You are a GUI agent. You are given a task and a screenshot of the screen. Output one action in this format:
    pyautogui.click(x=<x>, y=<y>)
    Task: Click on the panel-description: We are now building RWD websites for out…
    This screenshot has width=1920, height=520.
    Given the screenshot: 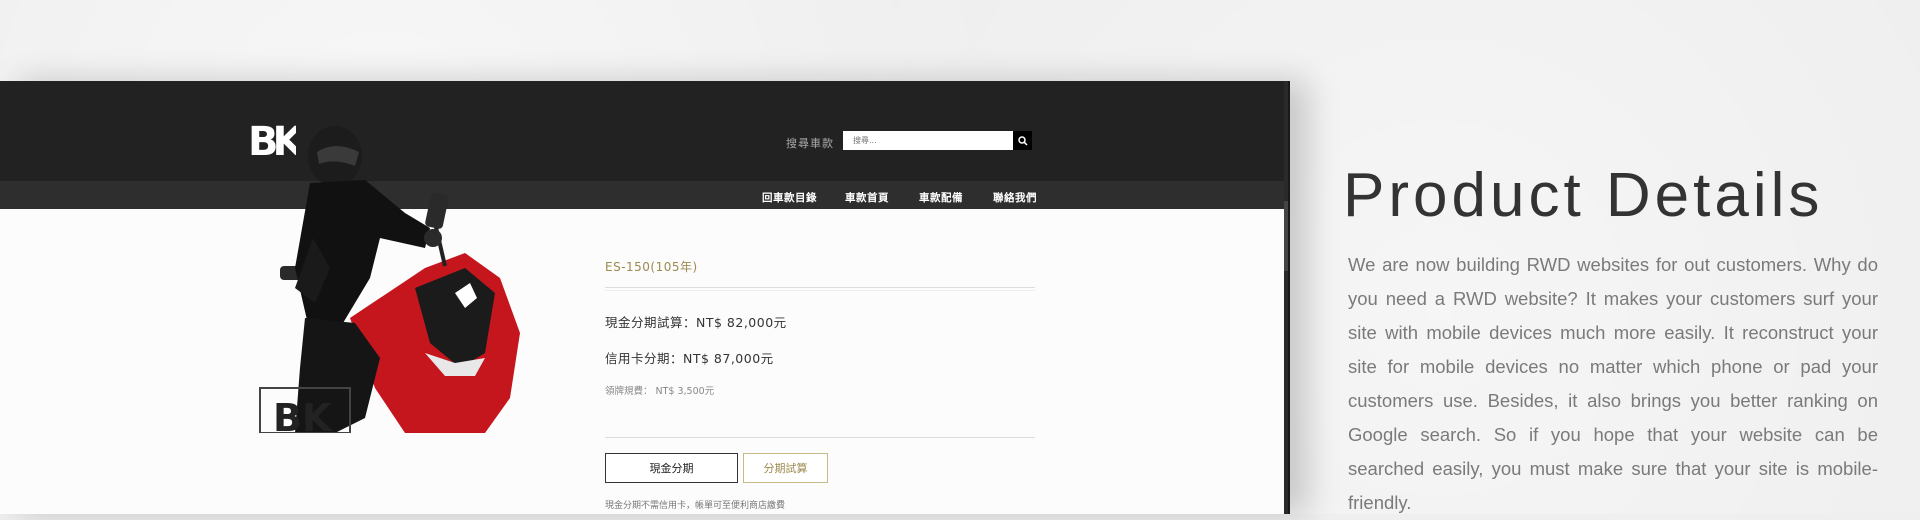 What is the action you would take?
    pyautogui.click(x=1613, y=383)
    